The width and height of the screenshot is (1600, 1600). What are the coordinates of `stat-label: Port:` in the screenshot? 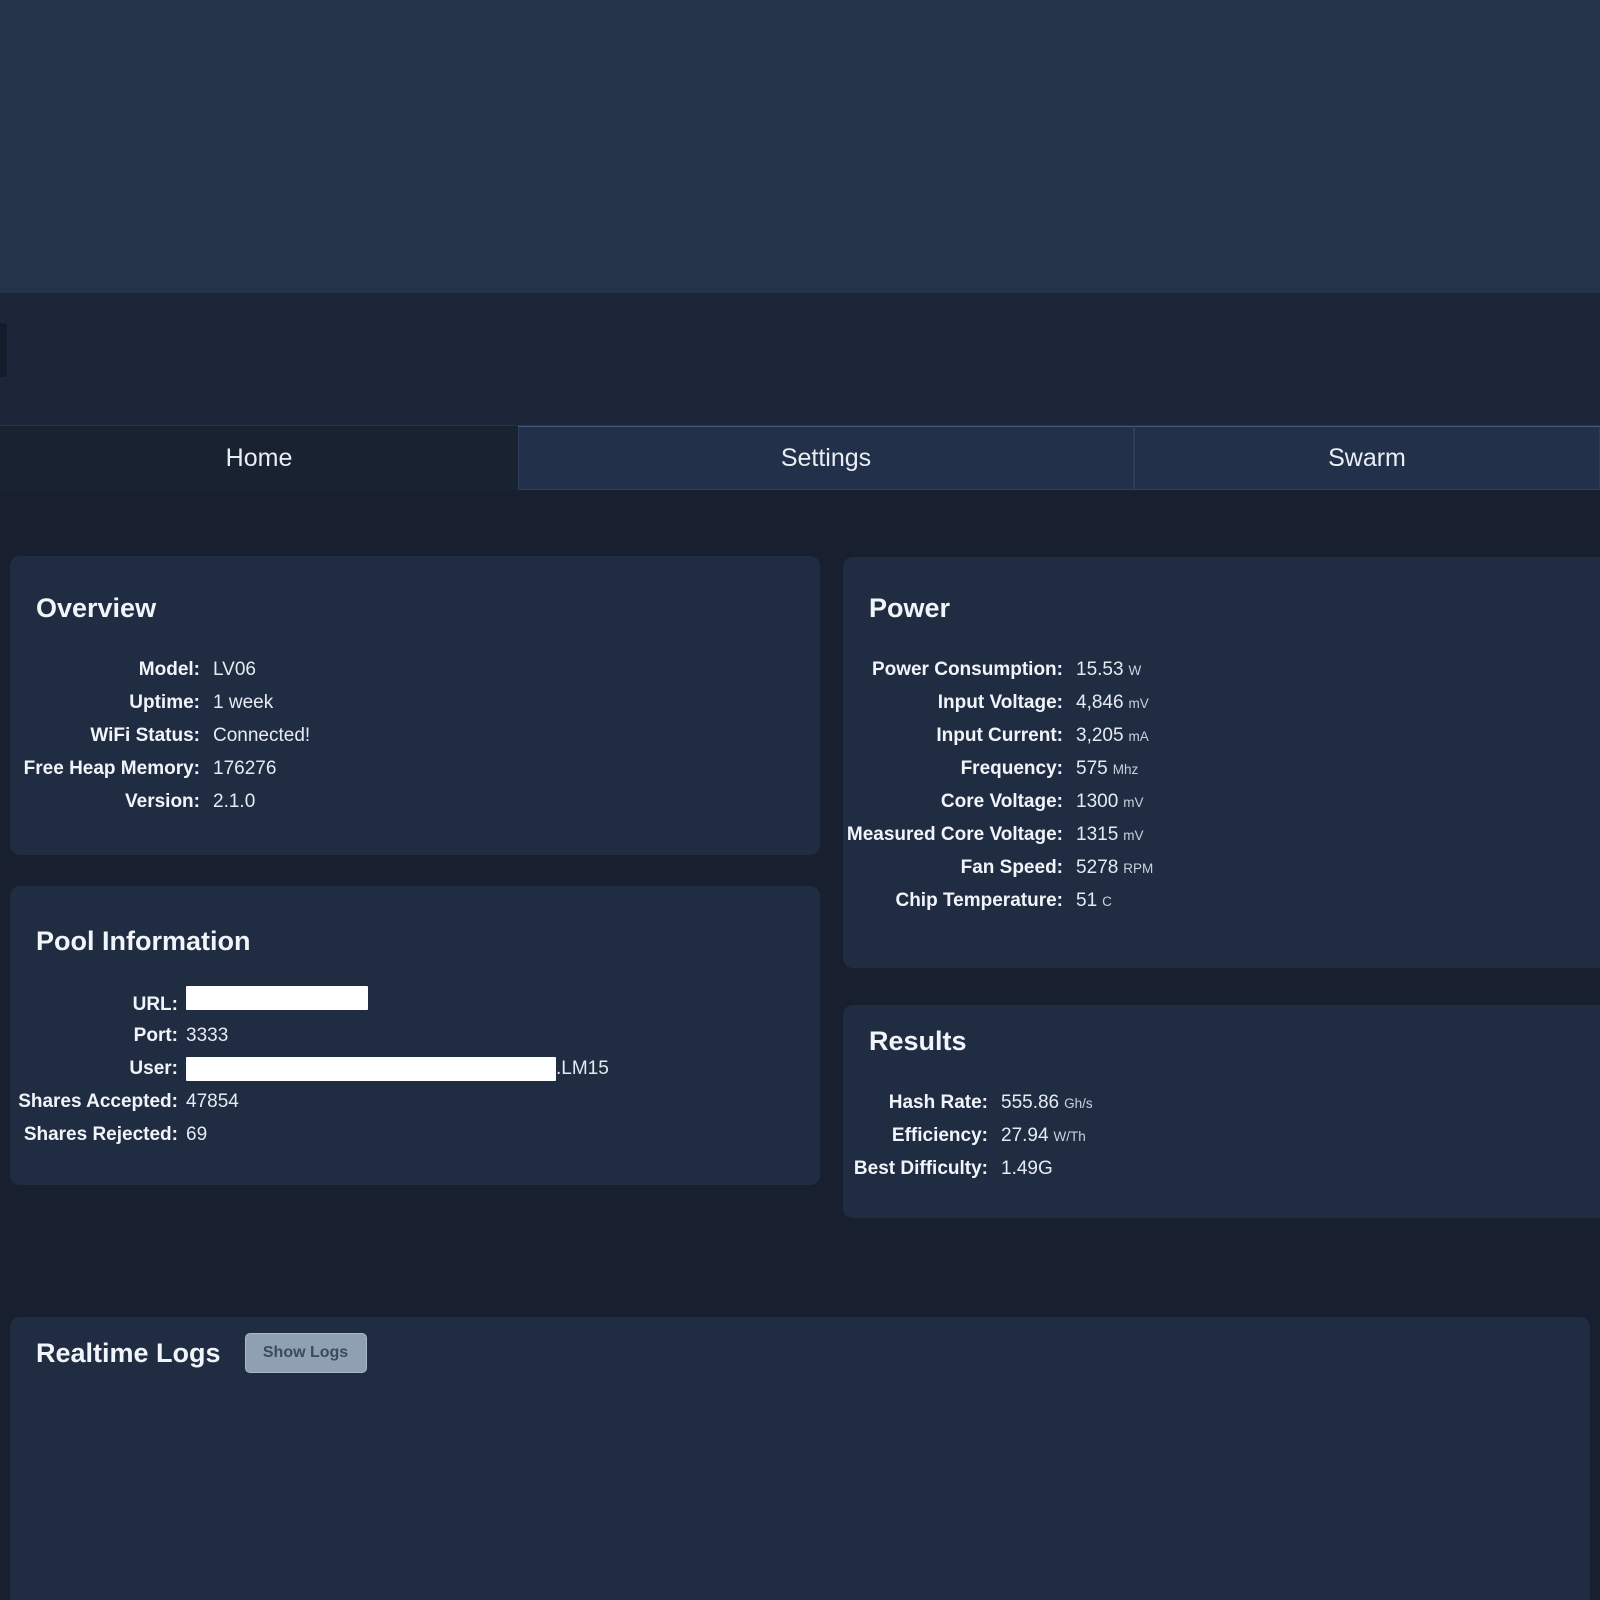 It's located at (155, 1035).